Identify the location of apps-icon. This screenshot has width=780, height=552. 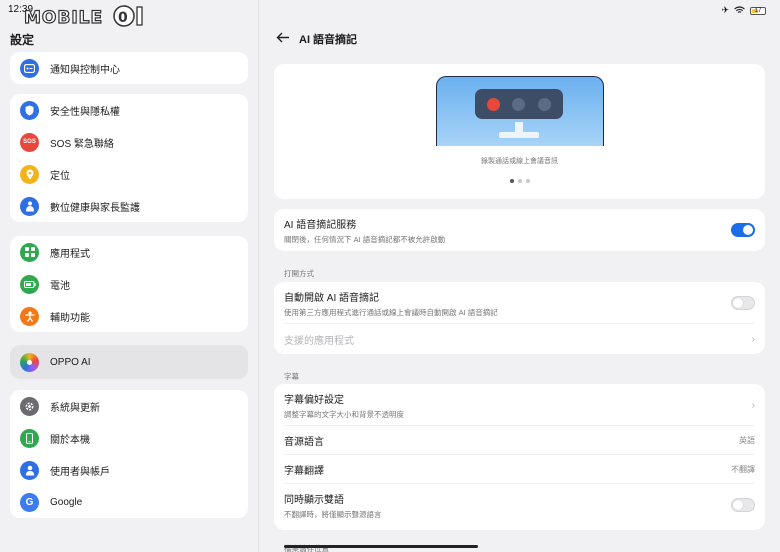
(29, 252).